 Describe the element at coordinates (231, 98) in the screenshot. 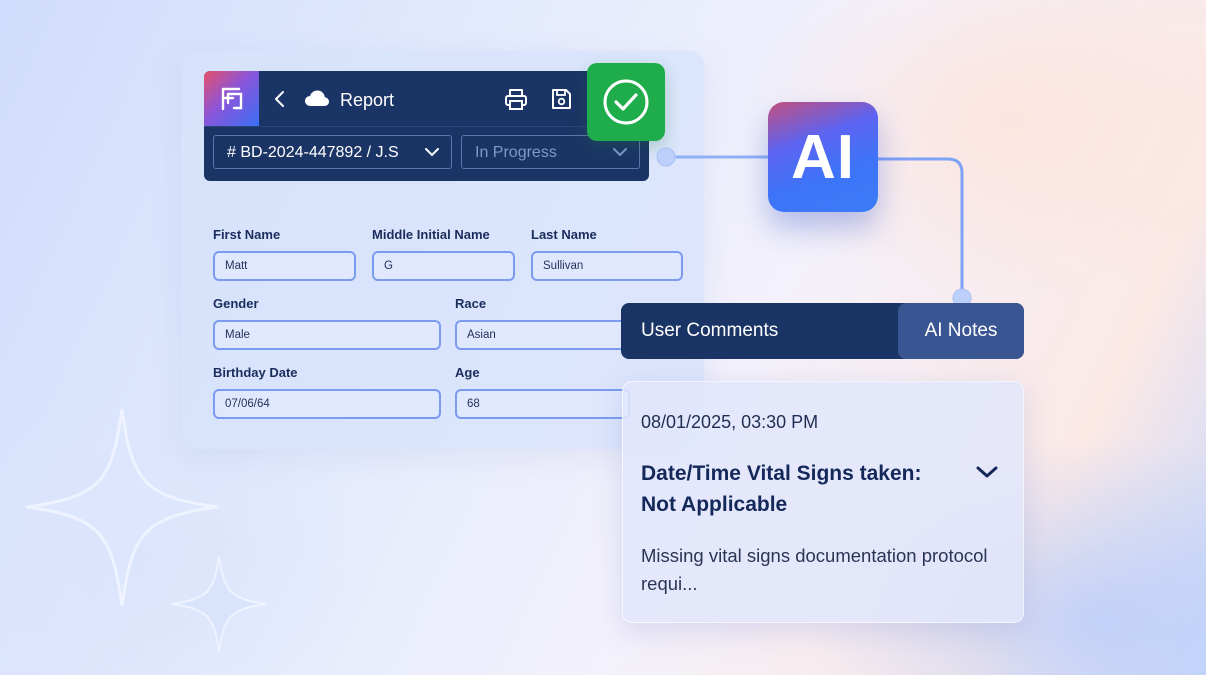

I see `app-logo-icon` at that location.